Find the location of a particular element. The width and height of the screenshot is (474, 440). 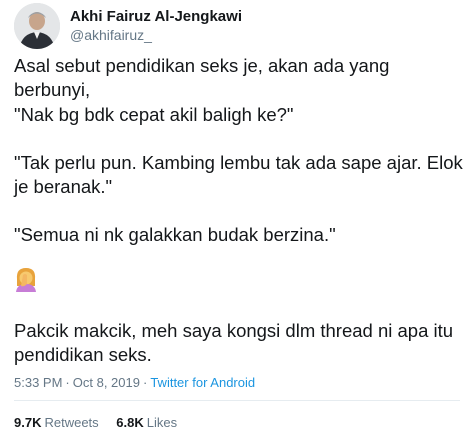

tweet-stats: 9.7K Retweets 6.8K Likes is located at coordinates (102, 422).